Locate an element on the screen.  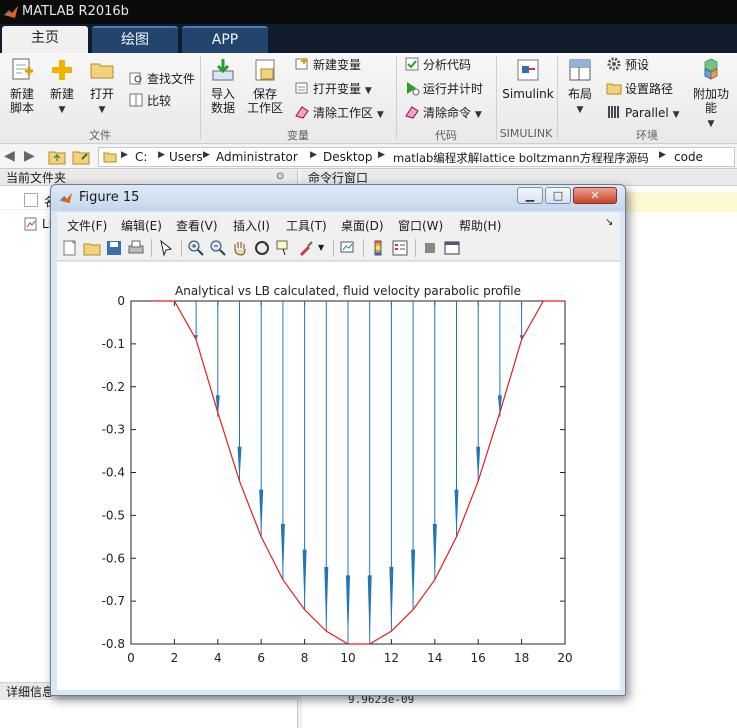
forward-arrow-icon: ▶ is located at coordinates (29, 156).